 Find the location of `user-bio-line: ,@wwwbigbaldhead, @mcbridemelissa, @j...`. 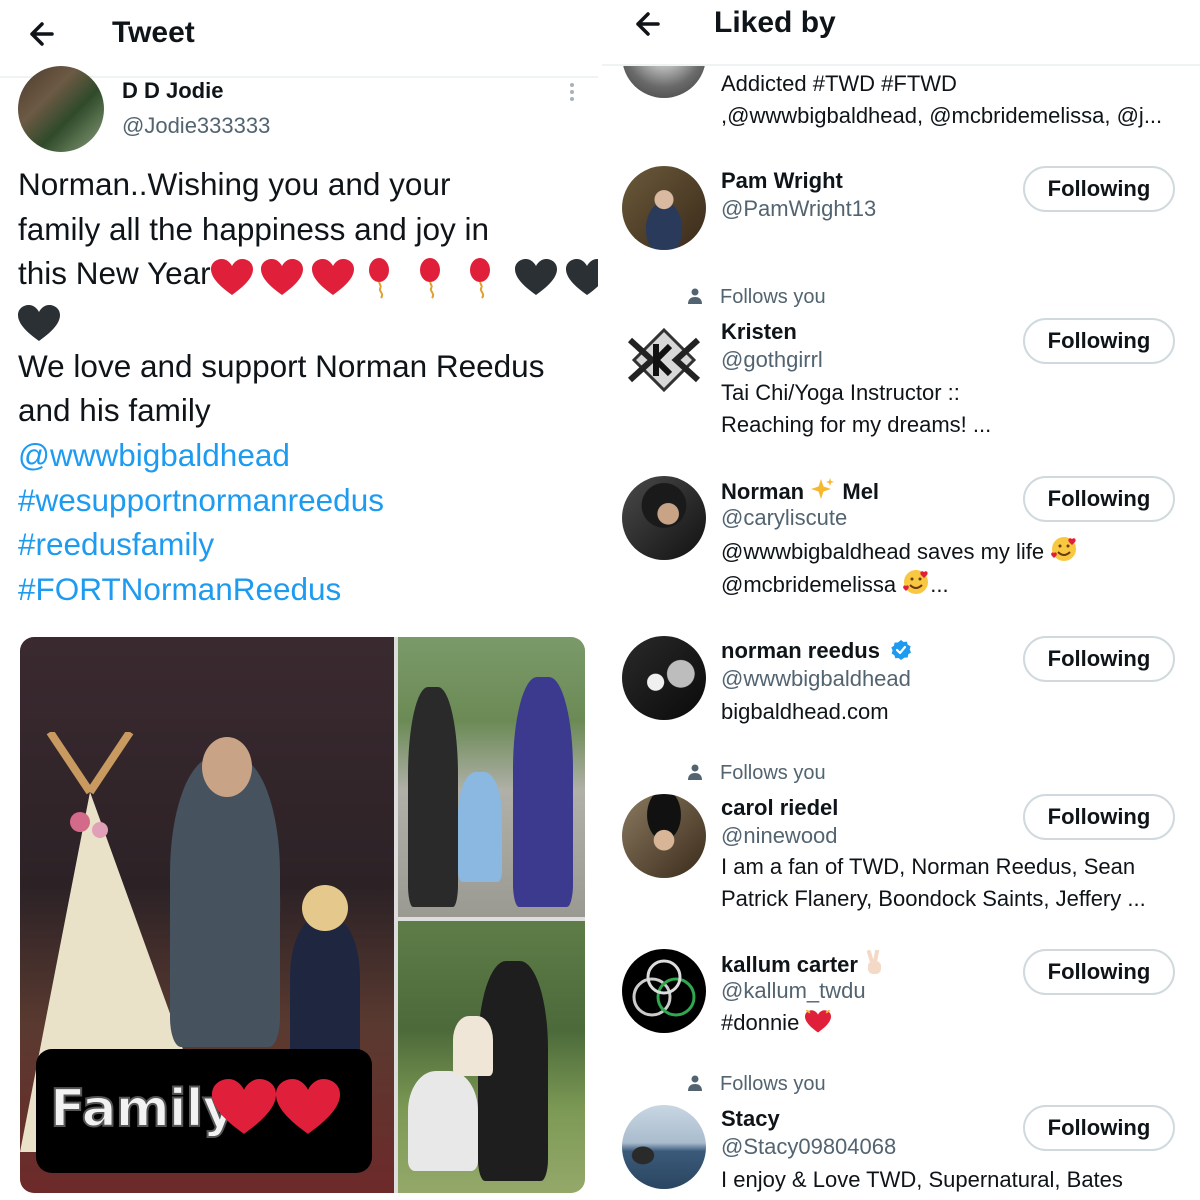

user-bio-line: ,@wwwbigbaldhead, @mcbridemelissa, @j... is located at coordinates (942, 115).